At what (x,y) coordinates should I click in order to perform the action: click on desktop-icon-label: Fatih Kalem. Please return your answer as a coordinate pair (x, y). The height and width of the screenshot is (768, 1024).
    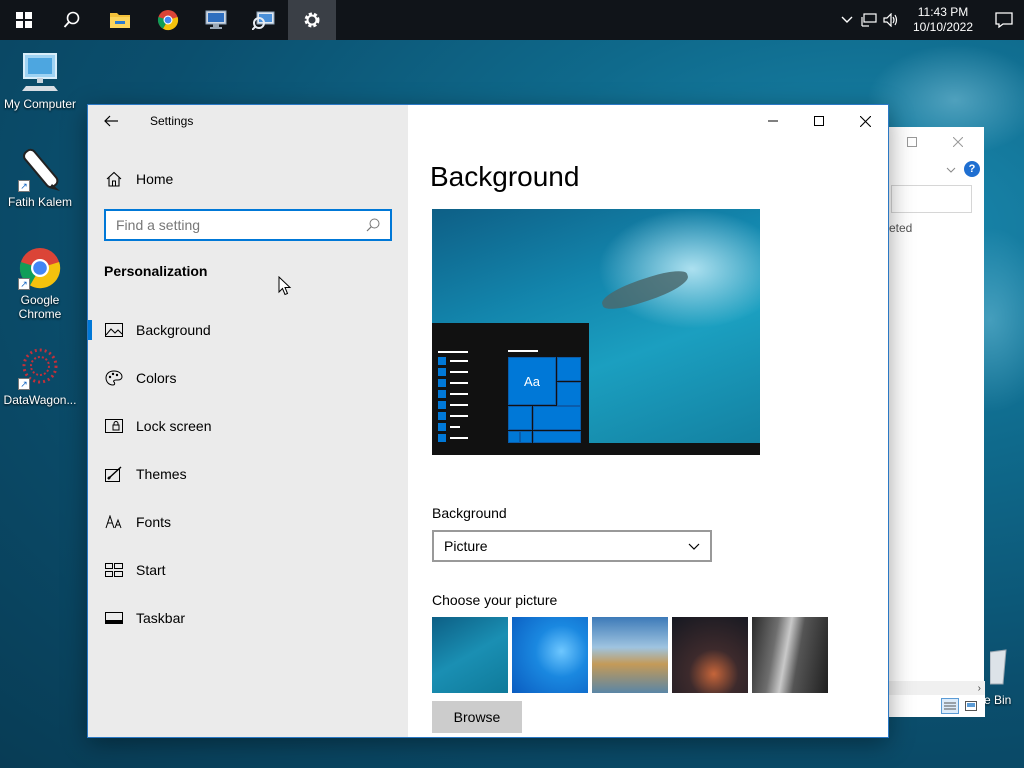
    Looking at the image, I should click on (40, 202).